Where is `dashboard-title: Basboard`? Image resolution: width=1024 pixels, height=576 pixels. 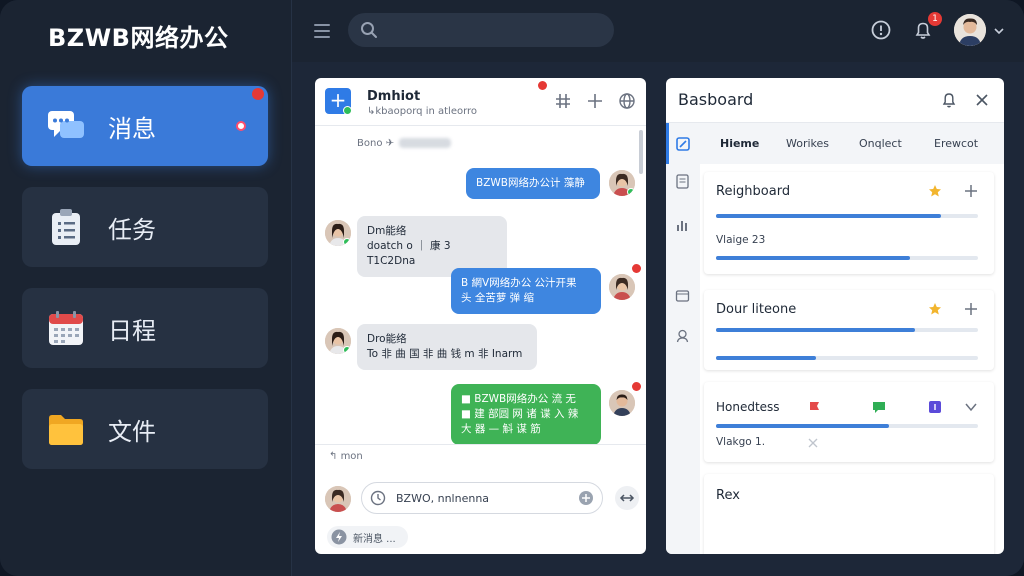
dashboard-title: Basboard is located at coordinates (716, 99).